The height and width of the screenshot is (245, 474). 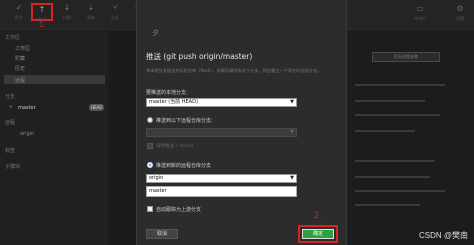 I want to click on sidebar-item-stash: 贮藏, so click(x=20, y=58).